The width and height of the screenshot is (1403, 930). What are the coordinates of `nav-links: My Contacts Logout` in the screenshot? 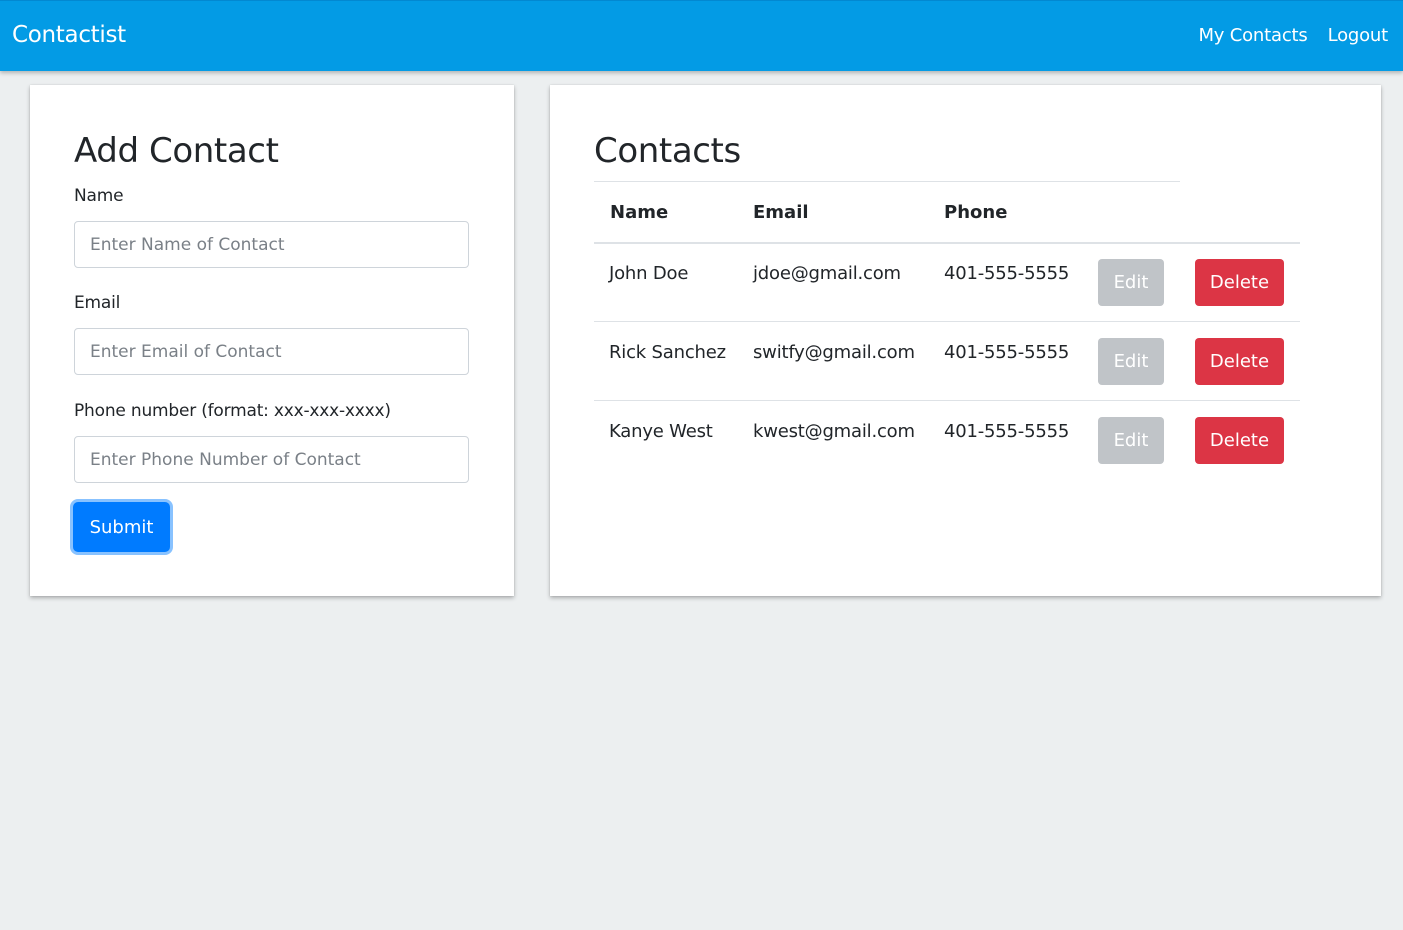 It's located at (1293, 35).